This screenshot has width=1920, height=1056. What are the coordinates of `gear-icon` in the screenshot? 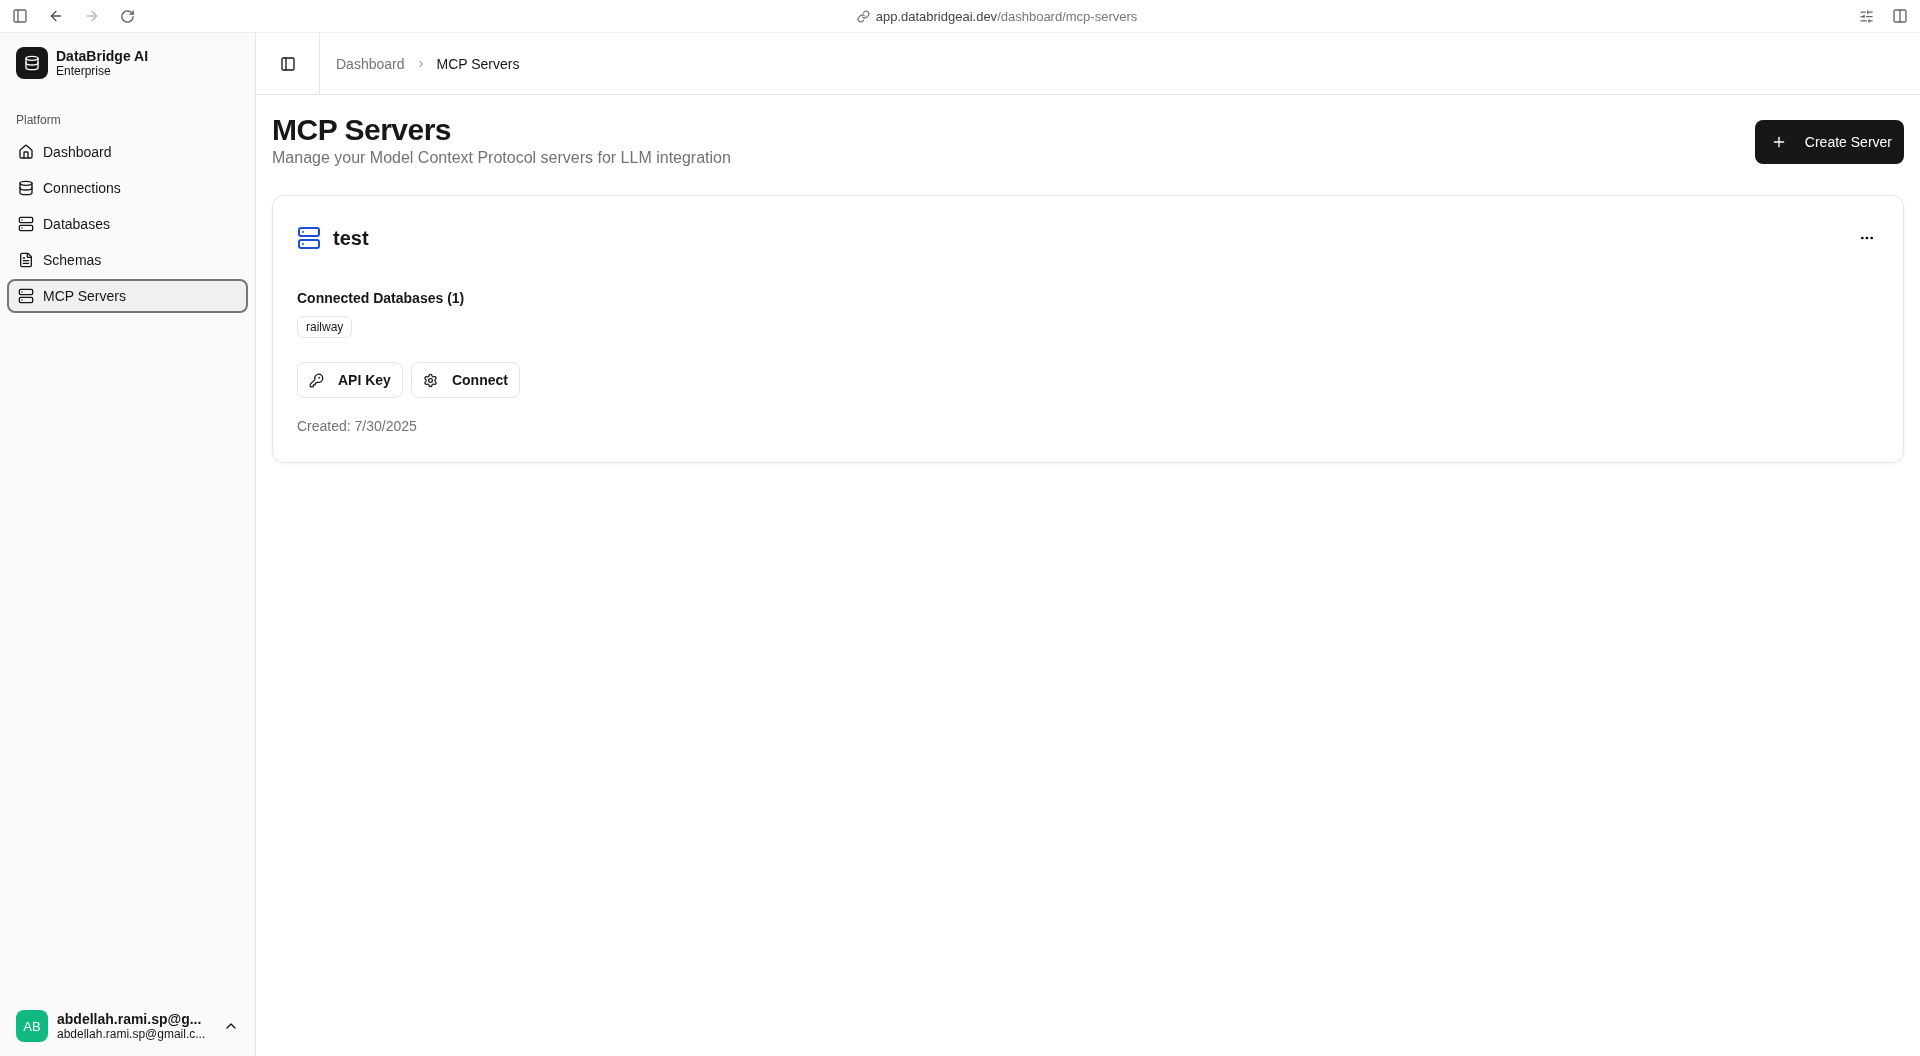 It's located at (430, 380).